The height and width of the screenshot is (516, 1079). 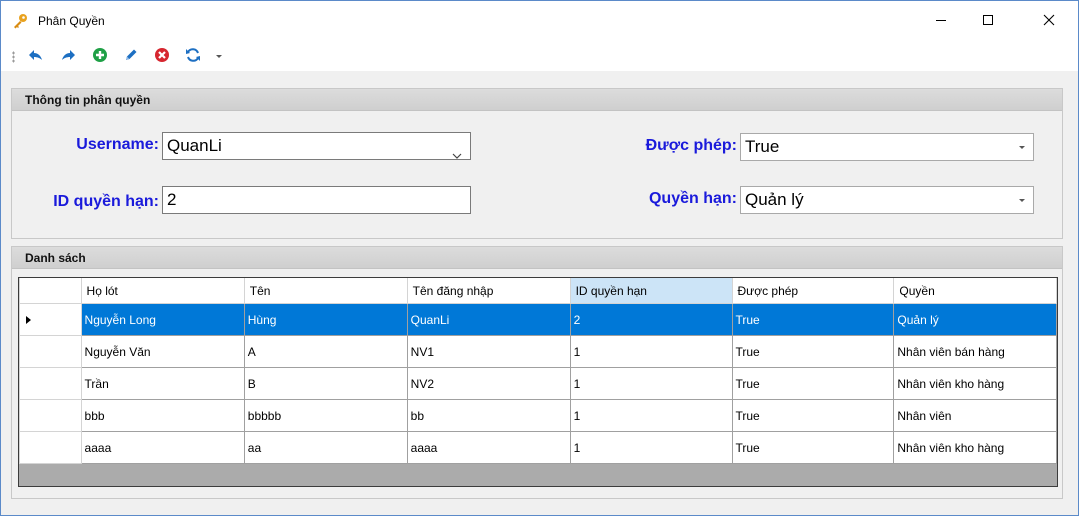 What do you see at coordinates (316, 200) in the screenshot?
I see `id-quyen-han-input: 2` at bounding box center [316, 200].